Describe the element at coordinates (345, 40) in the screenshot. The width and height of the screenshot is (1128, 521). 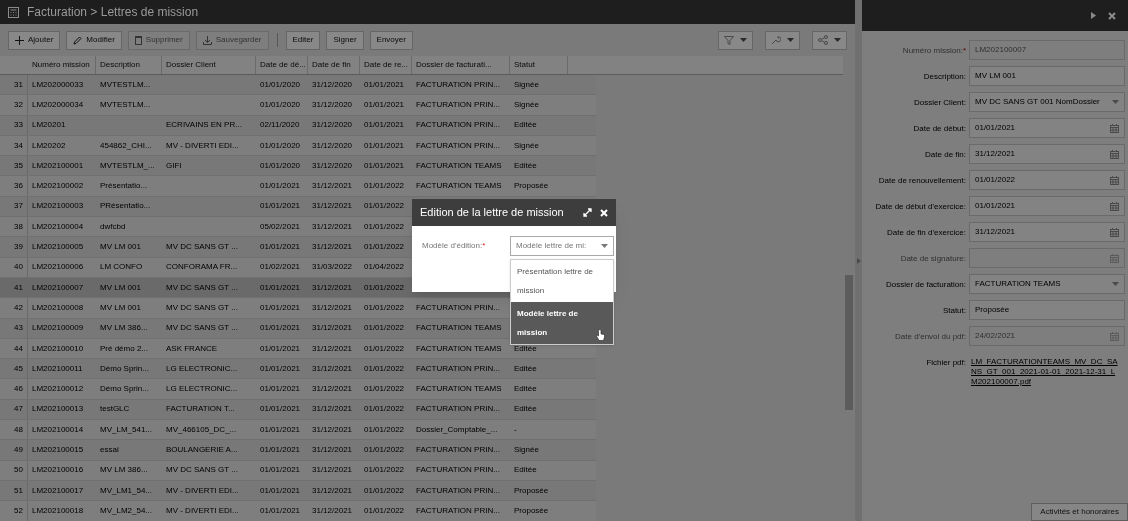
I see `toolbar-button: Signer` at that location.